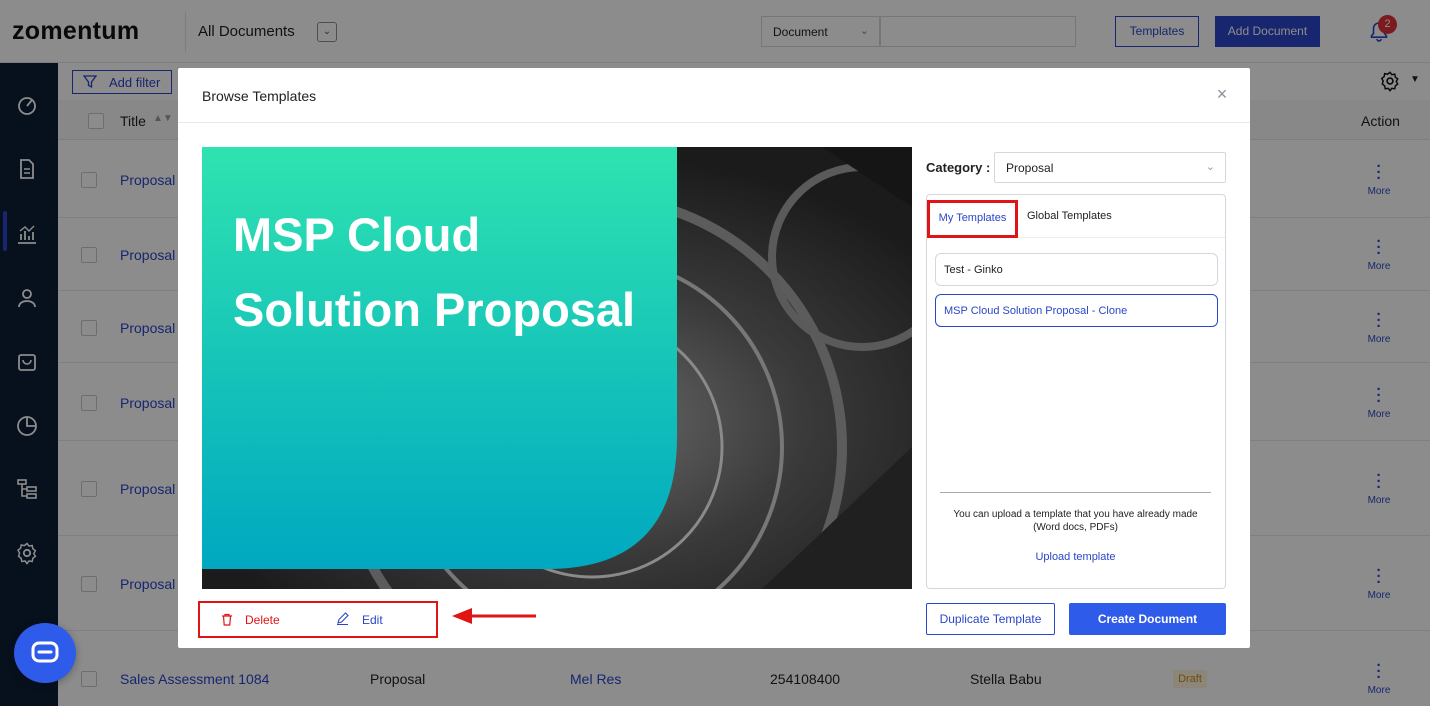 The width and height of the screenshot is (1430, 706). What do you see at coordinates (1147, 619) in the screenshot?
I see `create-document-button: Create Document` at bounding box center [1147, 619].